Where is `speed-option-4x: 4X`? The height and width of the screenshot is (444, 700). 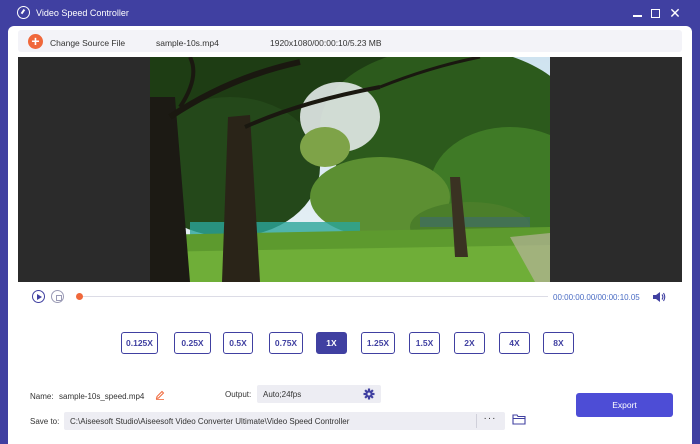 speed-option-4x: 4X is located at coordinates (514, 343).